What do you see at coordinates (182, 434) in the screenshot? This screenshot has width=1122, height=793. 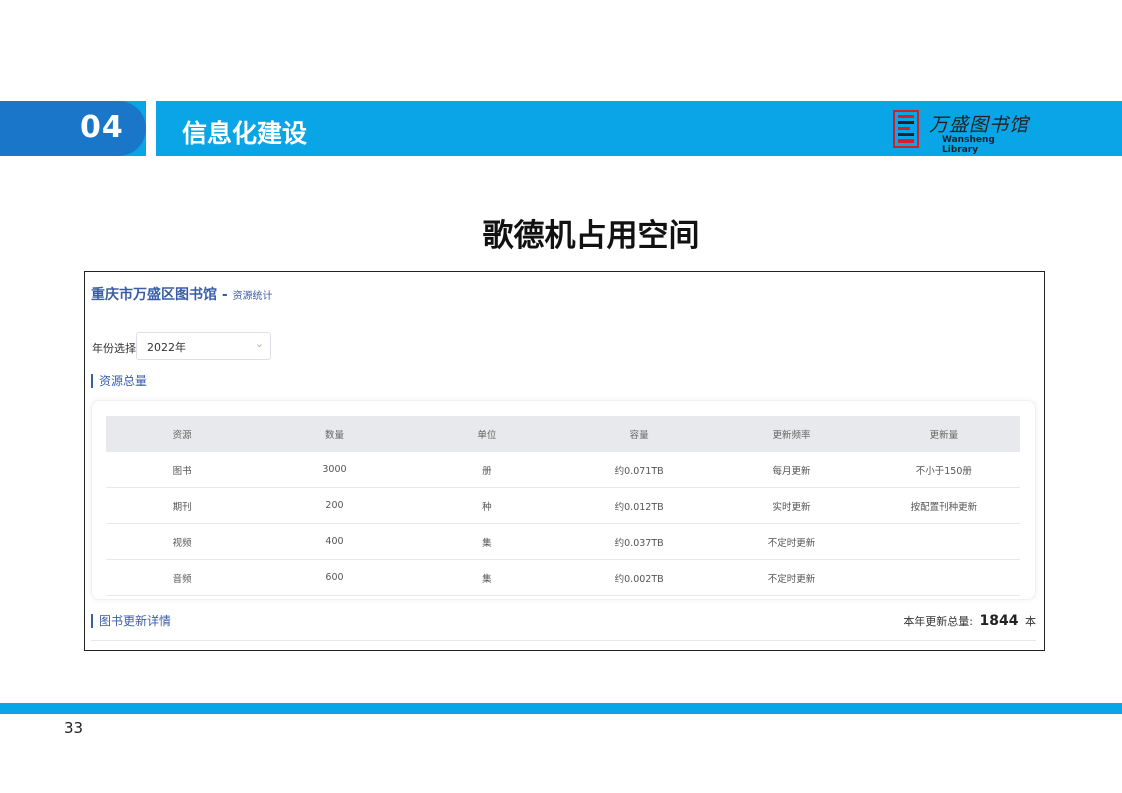 I see `column-header-resource: 资源` at bounding box center [182, 434].